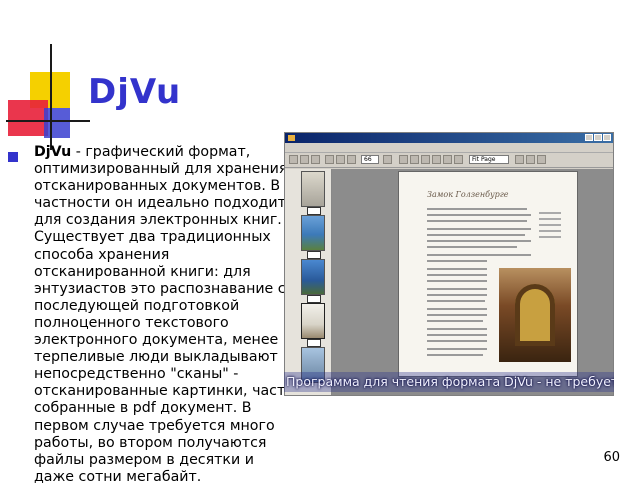 Image resolution: width=640 pixels, height=486 pixels. What do you see at coordinates (340, 159) in the screenshot?
I see `prev-page-icon` at bounding box center [340, 159].